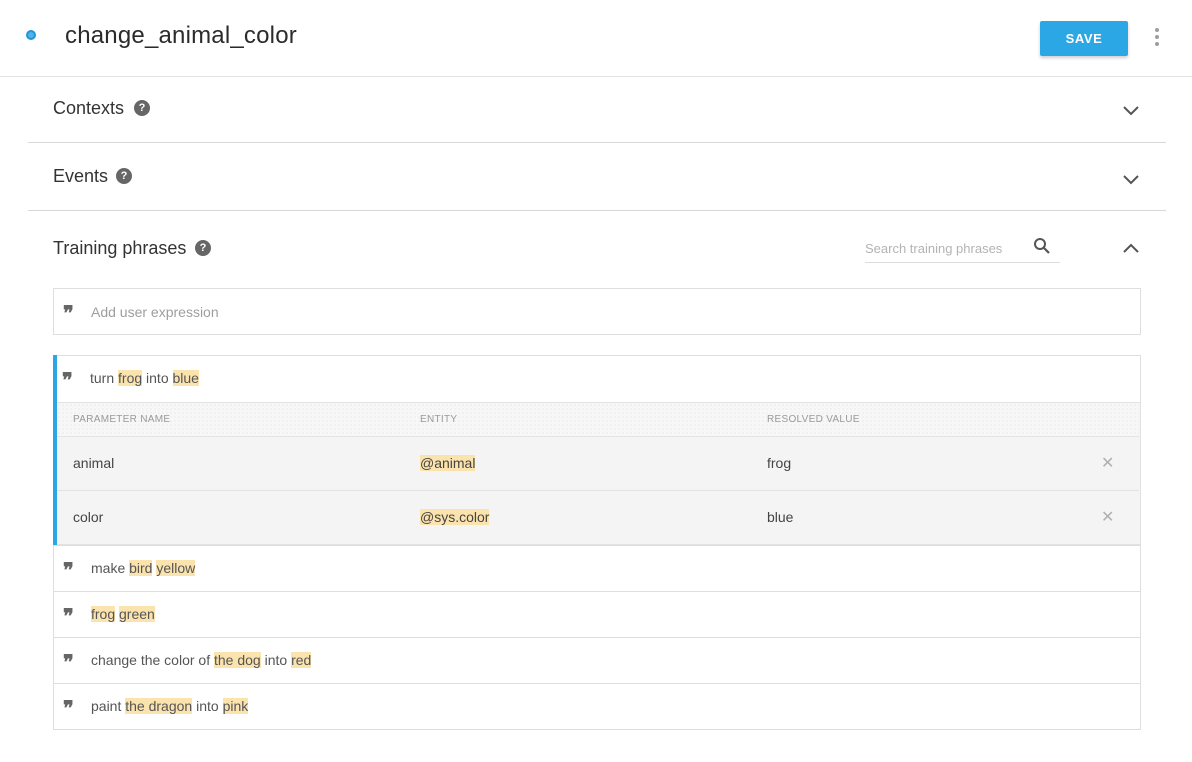 The image size is (1192, 762). What do you see at coordinates (104, 378) in the screenshot?
I see `phrase-segment: turn` at bounding box center [104, 378].